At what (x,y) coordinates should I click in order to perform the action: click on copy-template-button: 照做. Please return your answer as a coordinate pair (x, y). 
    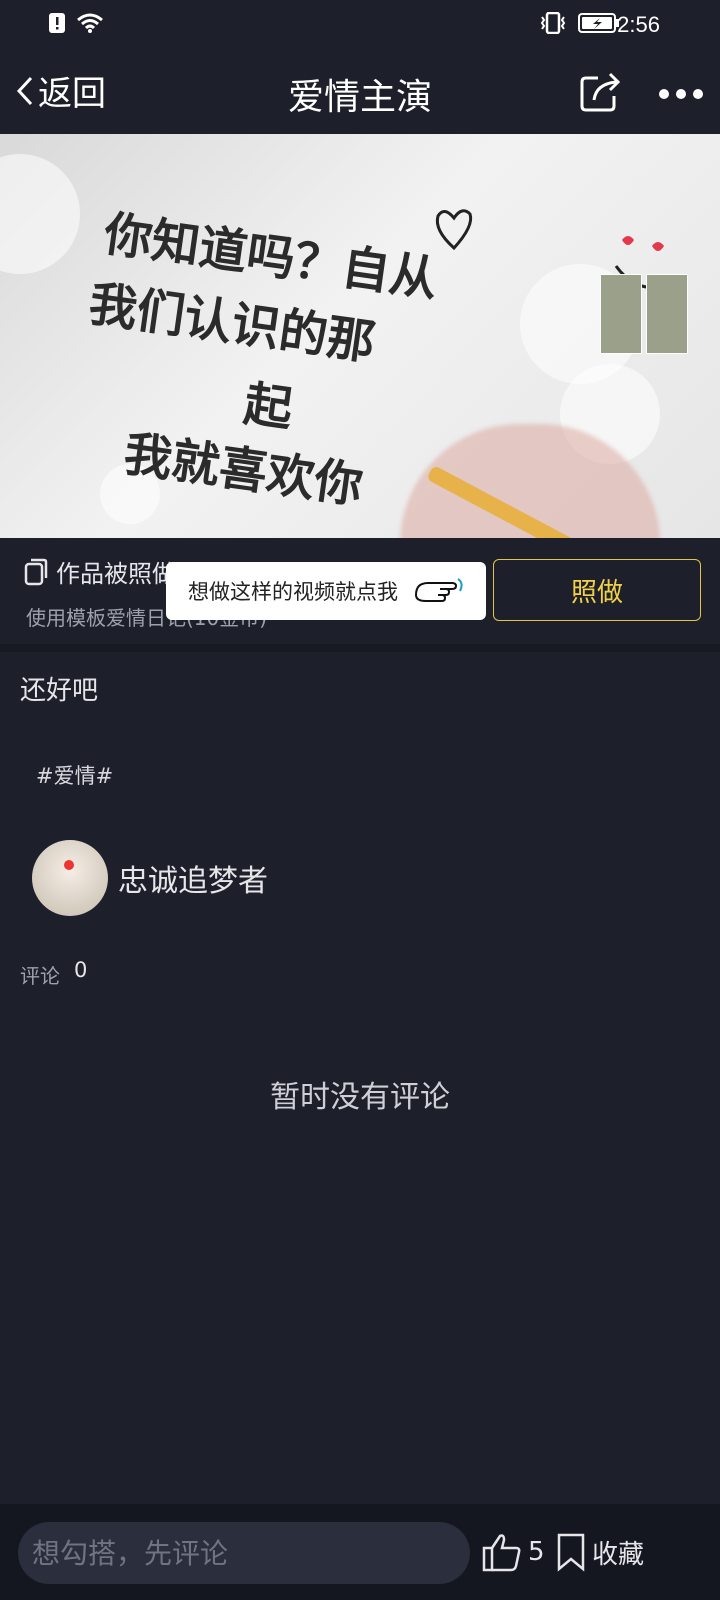
    Looking at the image, I should click on (597, 590).